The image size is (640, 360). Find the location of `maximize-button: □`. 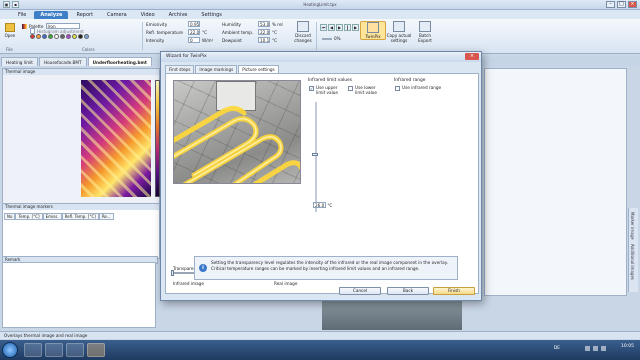

maximize-button: □ is located at coordinates (621, 4).